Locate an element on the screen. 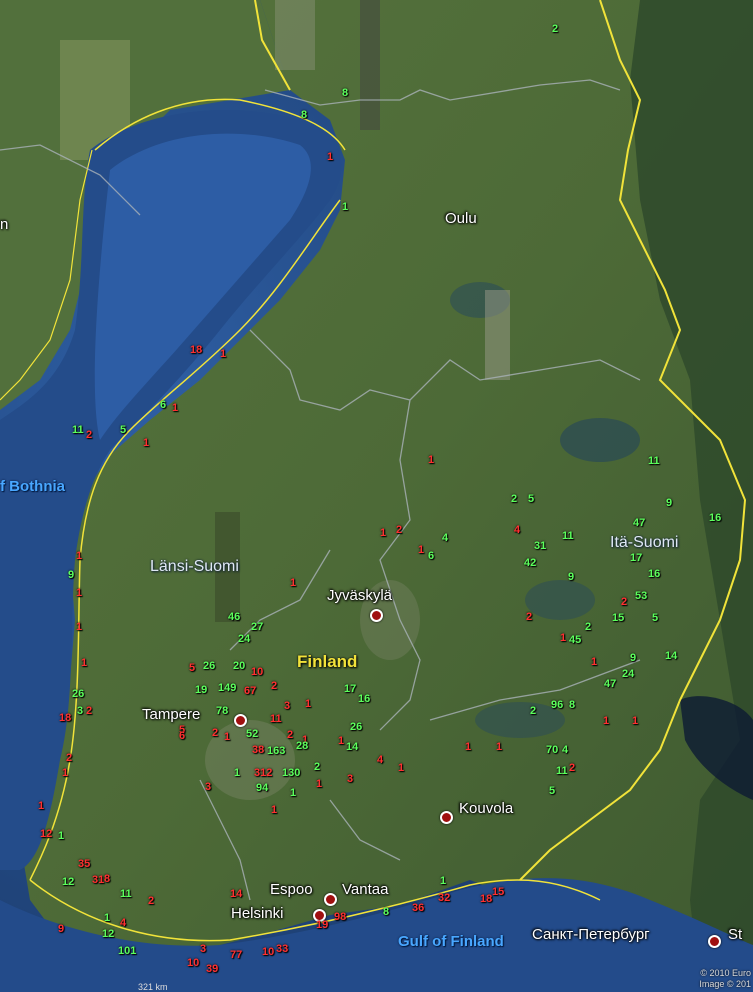 This screenshot has width=753, height=992. place-label-espoo: Espoo is located at coordinates (291, 889).